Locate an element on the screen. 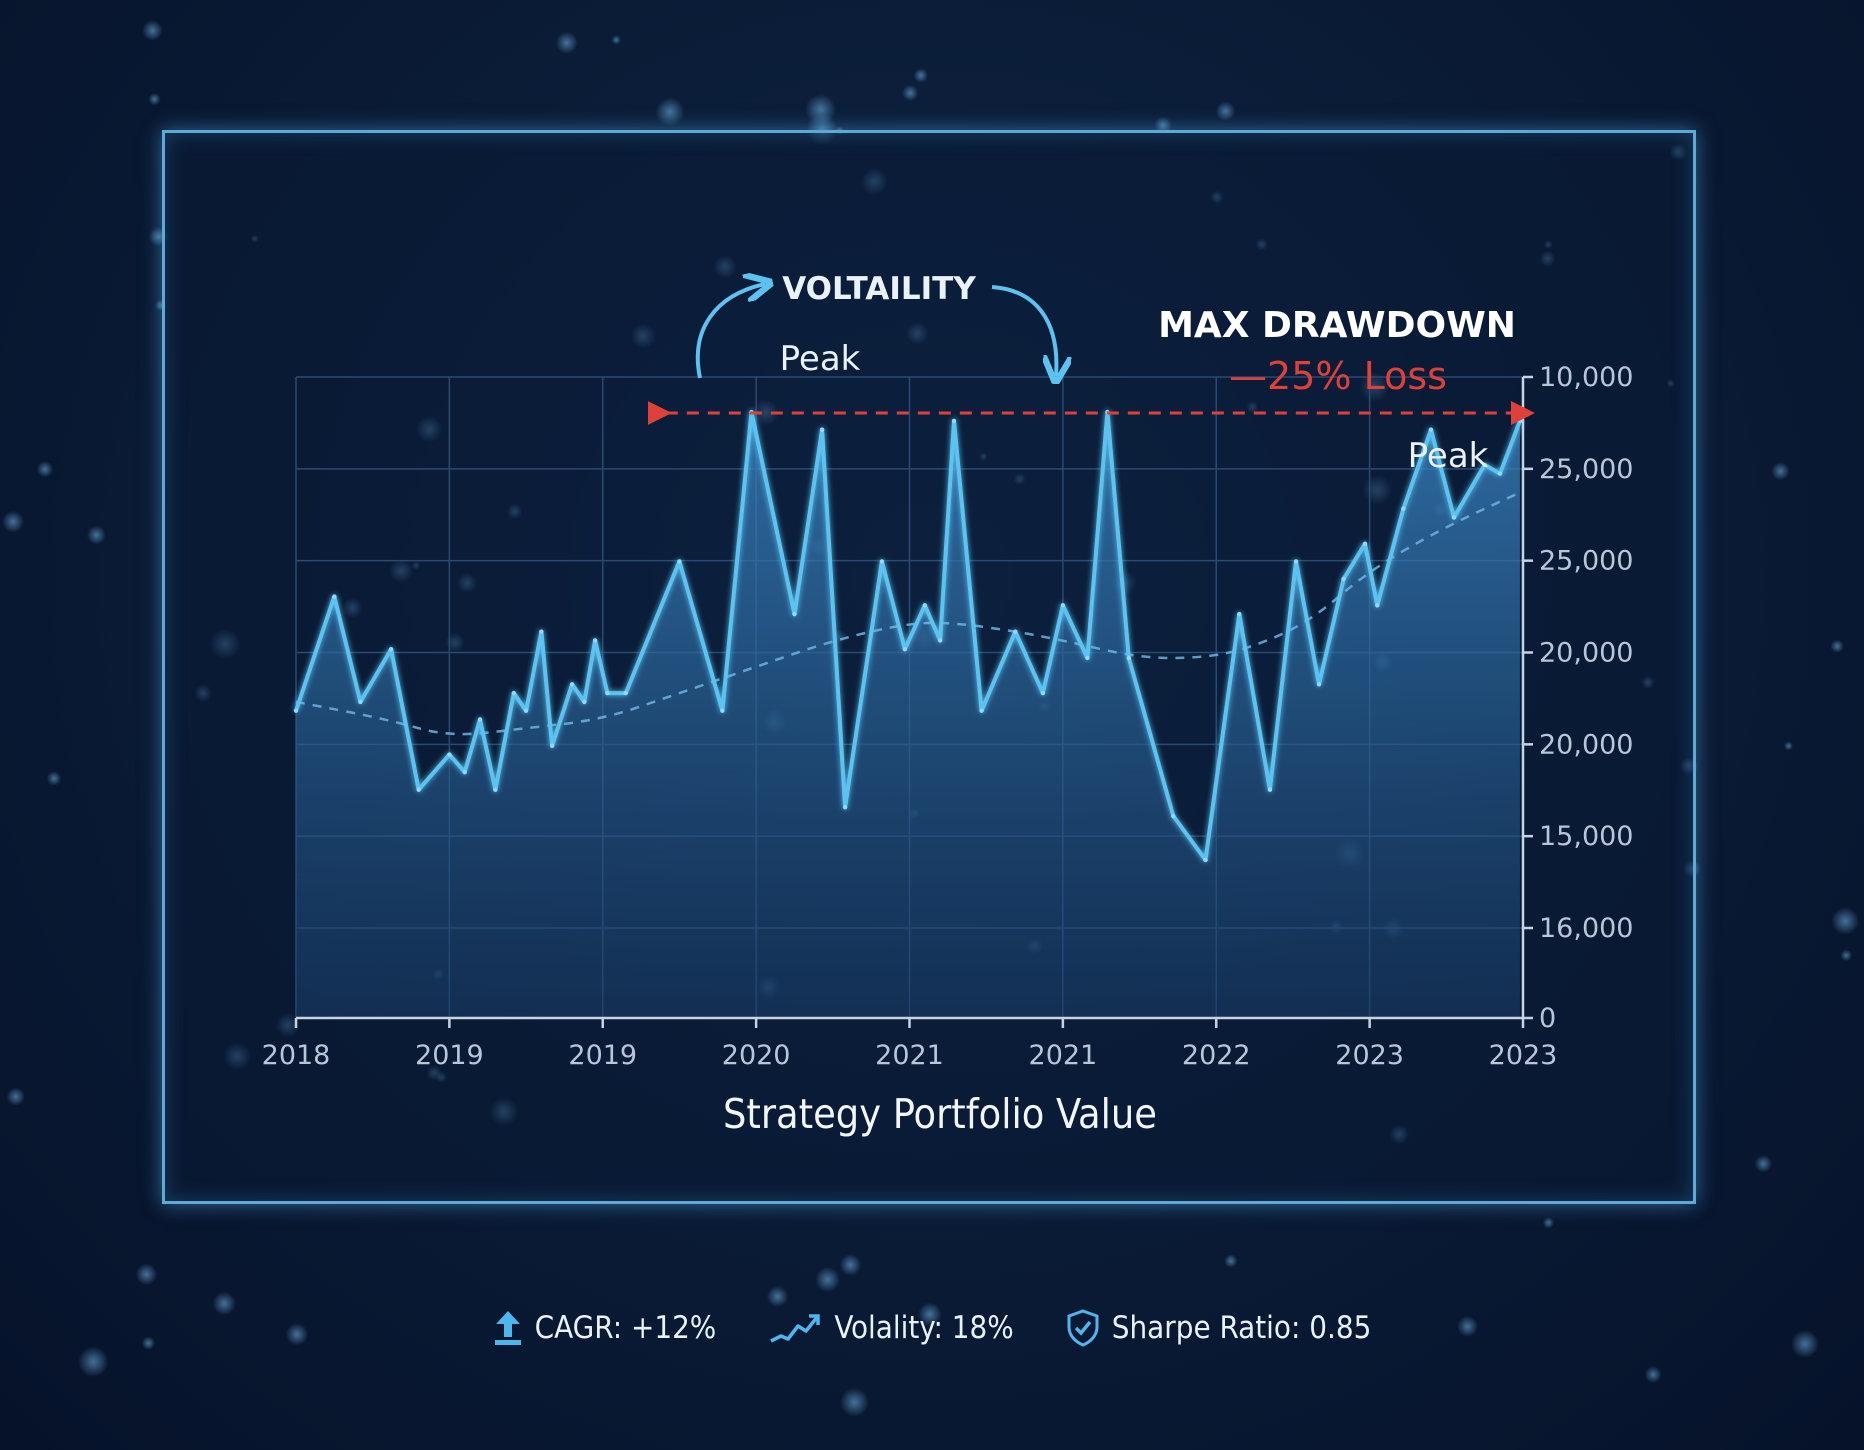 This screenshot has height=1450, width=1864. x-tick-label: 2020 is located at coordinates (756, 1055).